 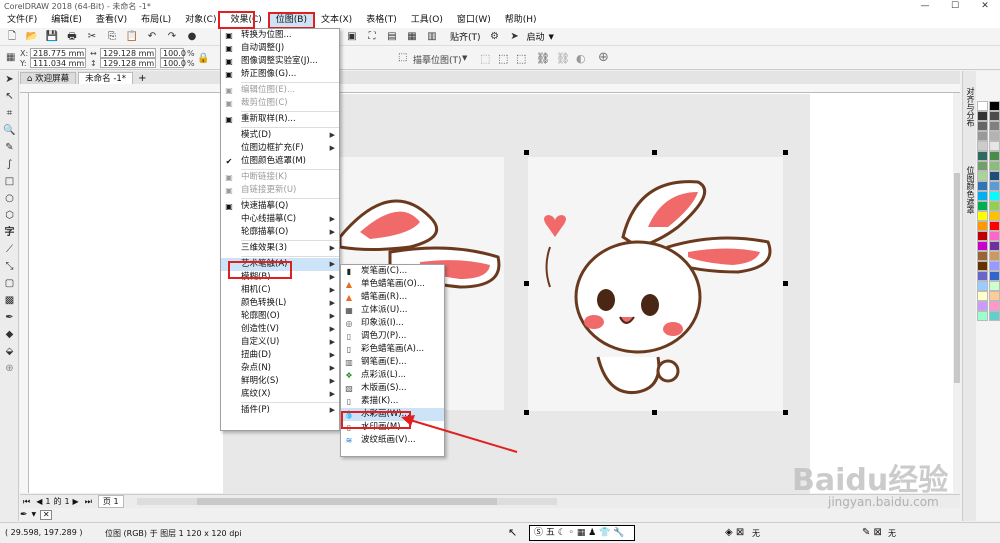 What do you see at coordinates (495, 37) in the screenshot?
I see `settings-gear-icon: ⚙` at bounding box center [495, 37].